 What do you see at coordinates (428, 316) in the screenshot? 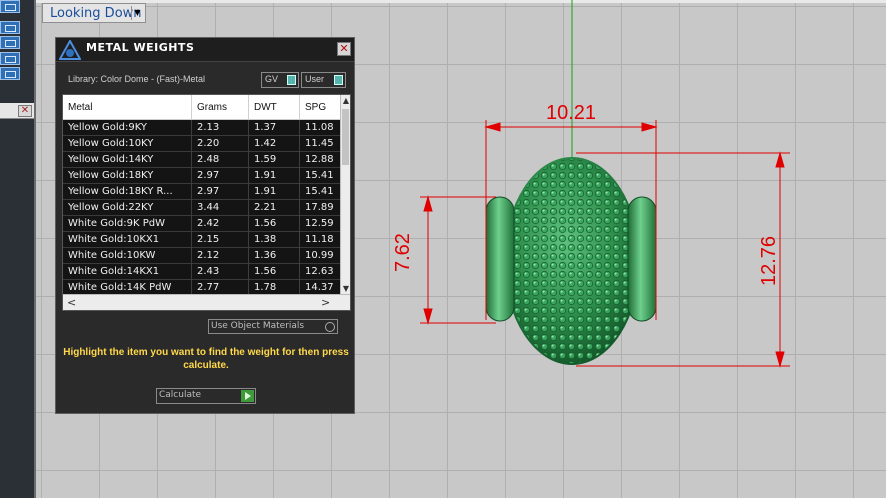
I see `dim-left-arrow-bottom` at bounding box center [428, 316].